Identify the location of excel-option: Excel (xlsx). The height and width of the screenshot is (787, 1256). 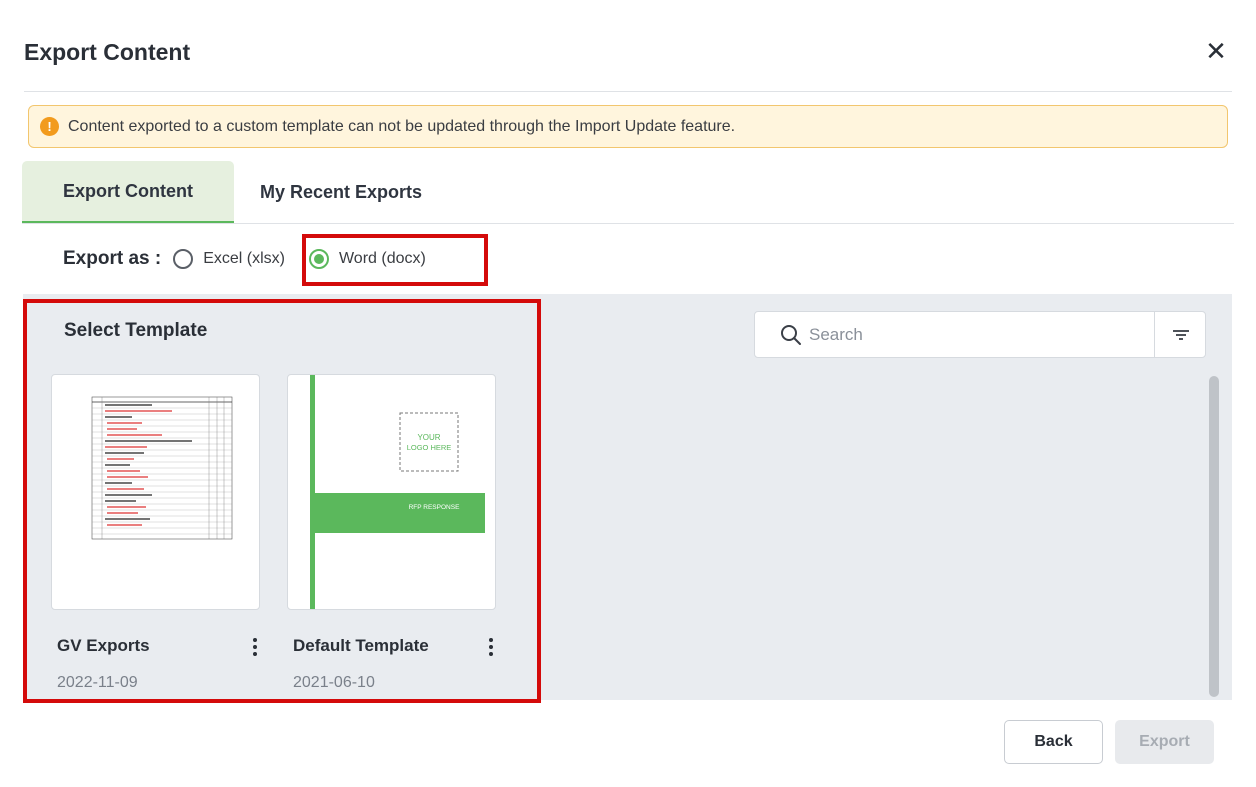
(229, 259).